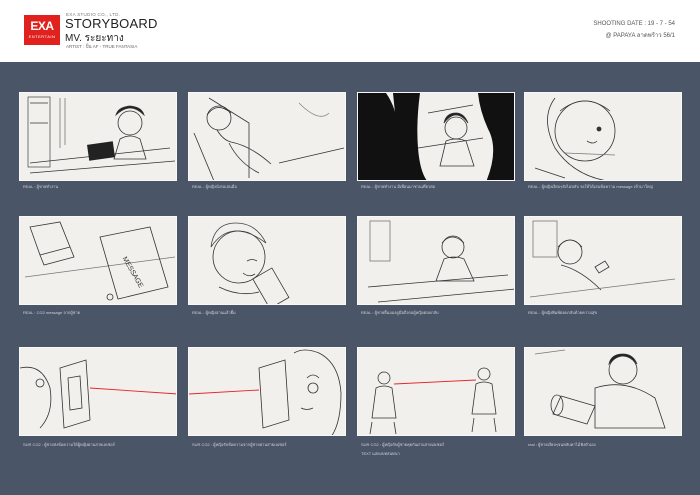 Image resolution: width=700 pixels, height=495 pixels. What do you see at coordinates (41, 186) in the screenshot?
I see `panel-1-caption: REAL : ผู้ชายทำงาน` at bounding box center [41, 186].